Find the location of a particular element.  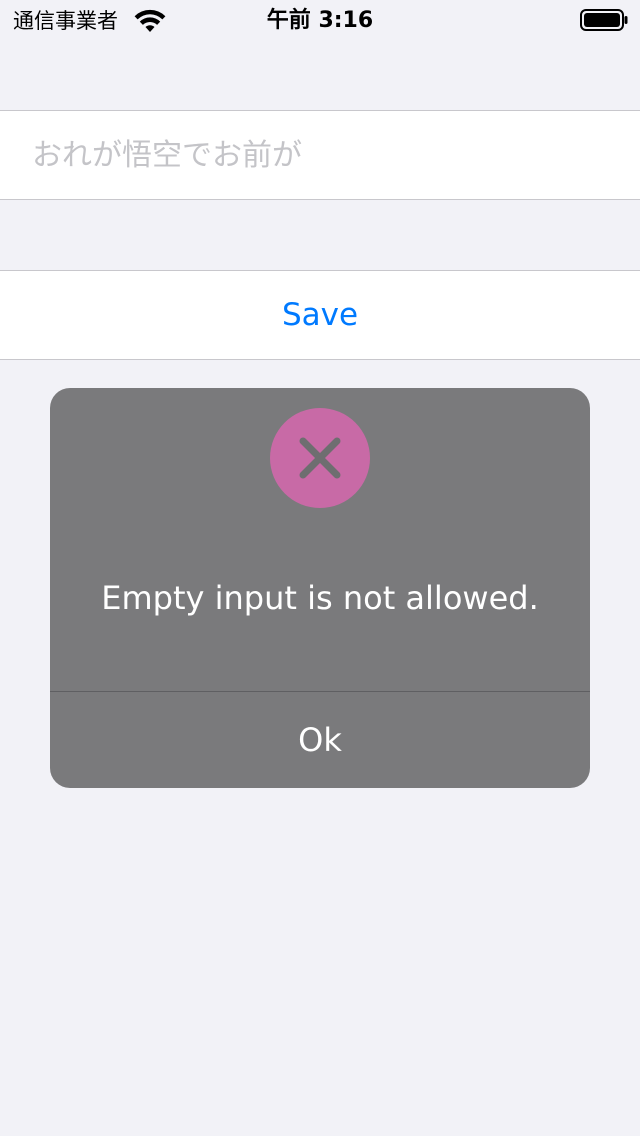

status-time: 午前 3:16 is located at coordinates (320, 20).